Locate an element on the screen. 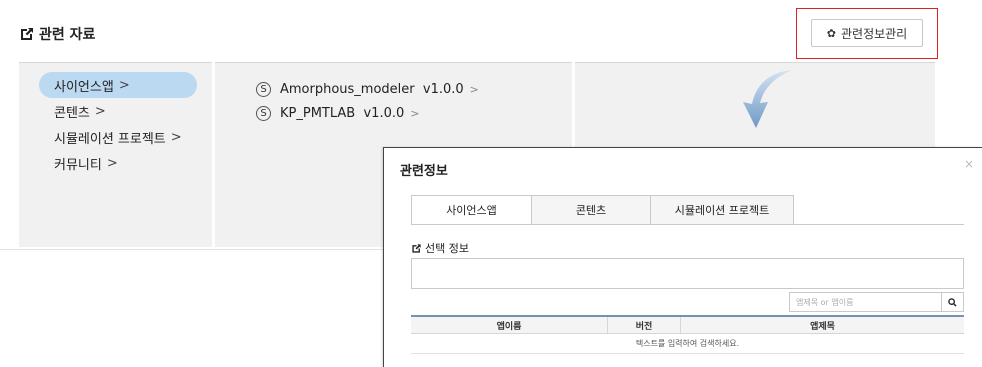 This screenshot has height=367, width=982. category-label: 시뮬레이션 프로젝트 is located at coordinates (110, 139).